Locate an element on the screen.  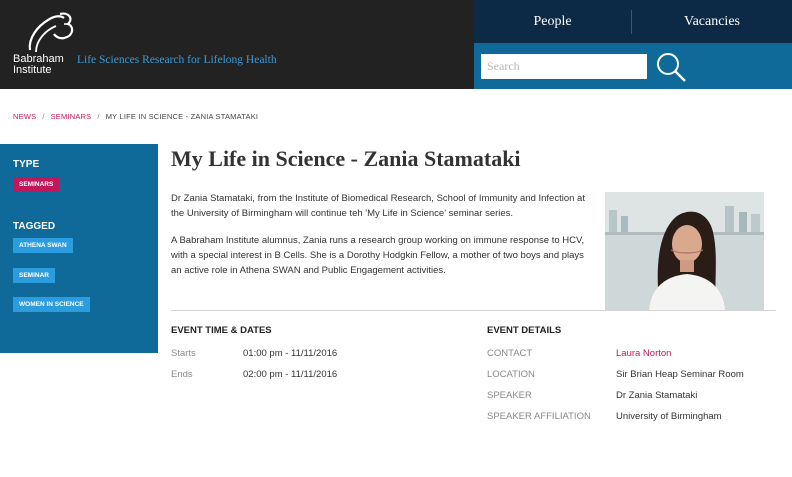
section-divider is located at coordinates (473, 310).